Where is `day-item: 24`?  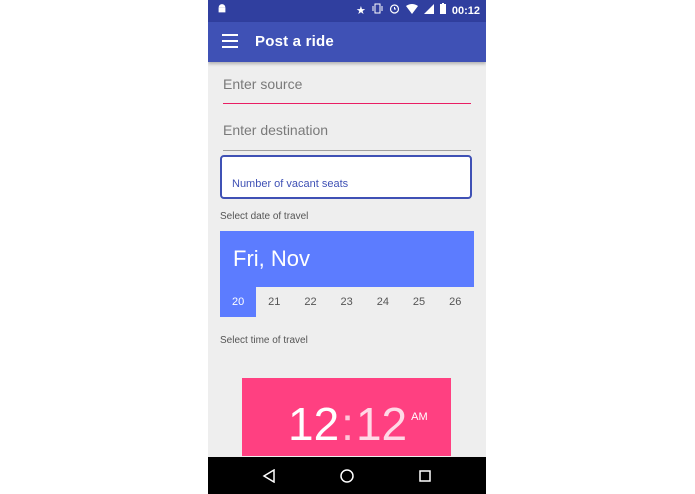
day-item: 24 is located at coordinates (382, 302).